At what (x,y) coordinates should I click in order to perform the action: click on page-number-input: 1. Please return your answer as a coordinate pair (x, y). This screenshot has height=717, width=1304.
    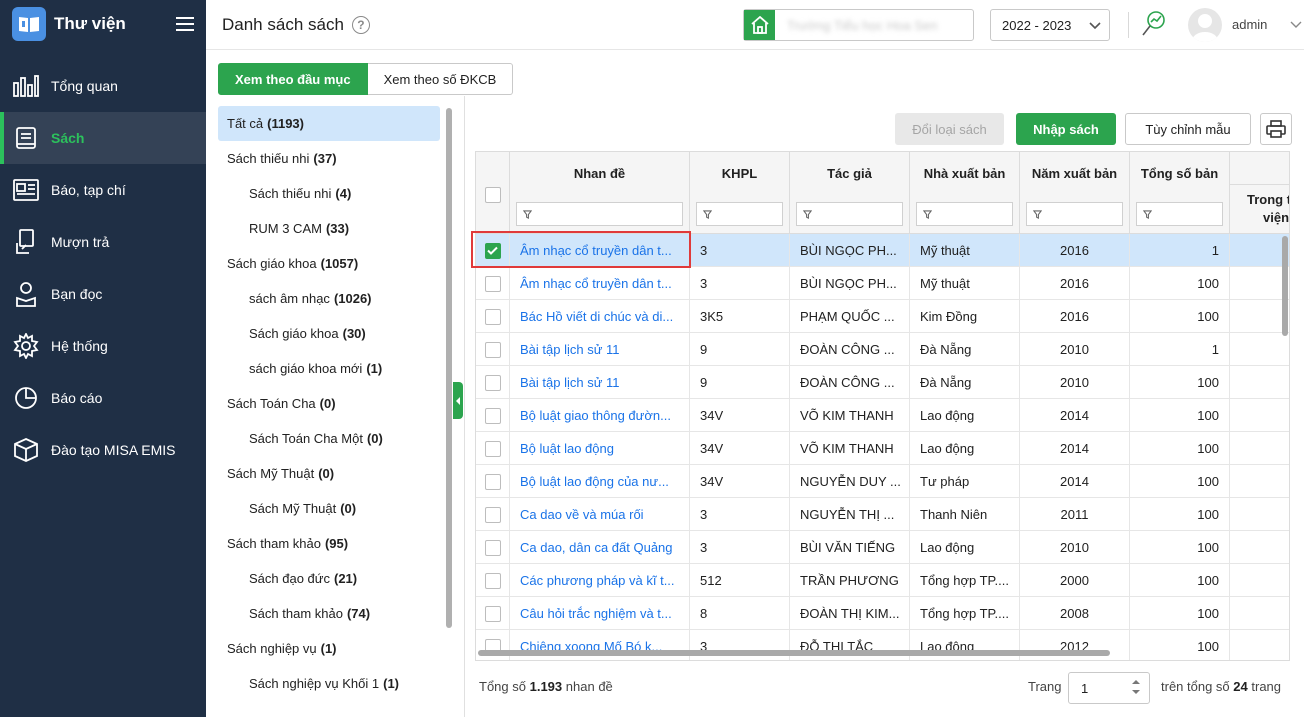
    Looking at the image, I should click on (1109, 688).